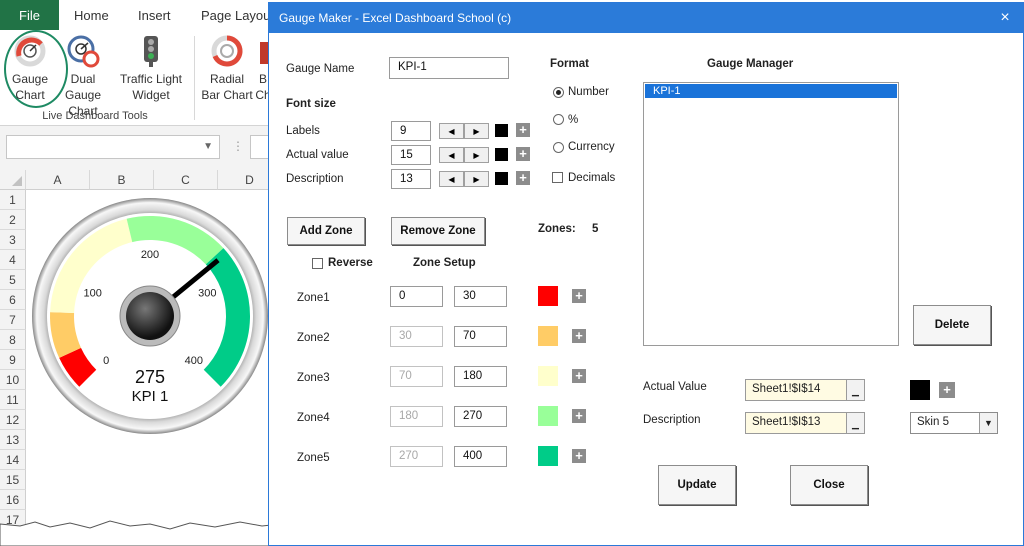  Describe the element at coordinates (557, 177) in the screenshot. I see `decimals-checkbox` at that location.